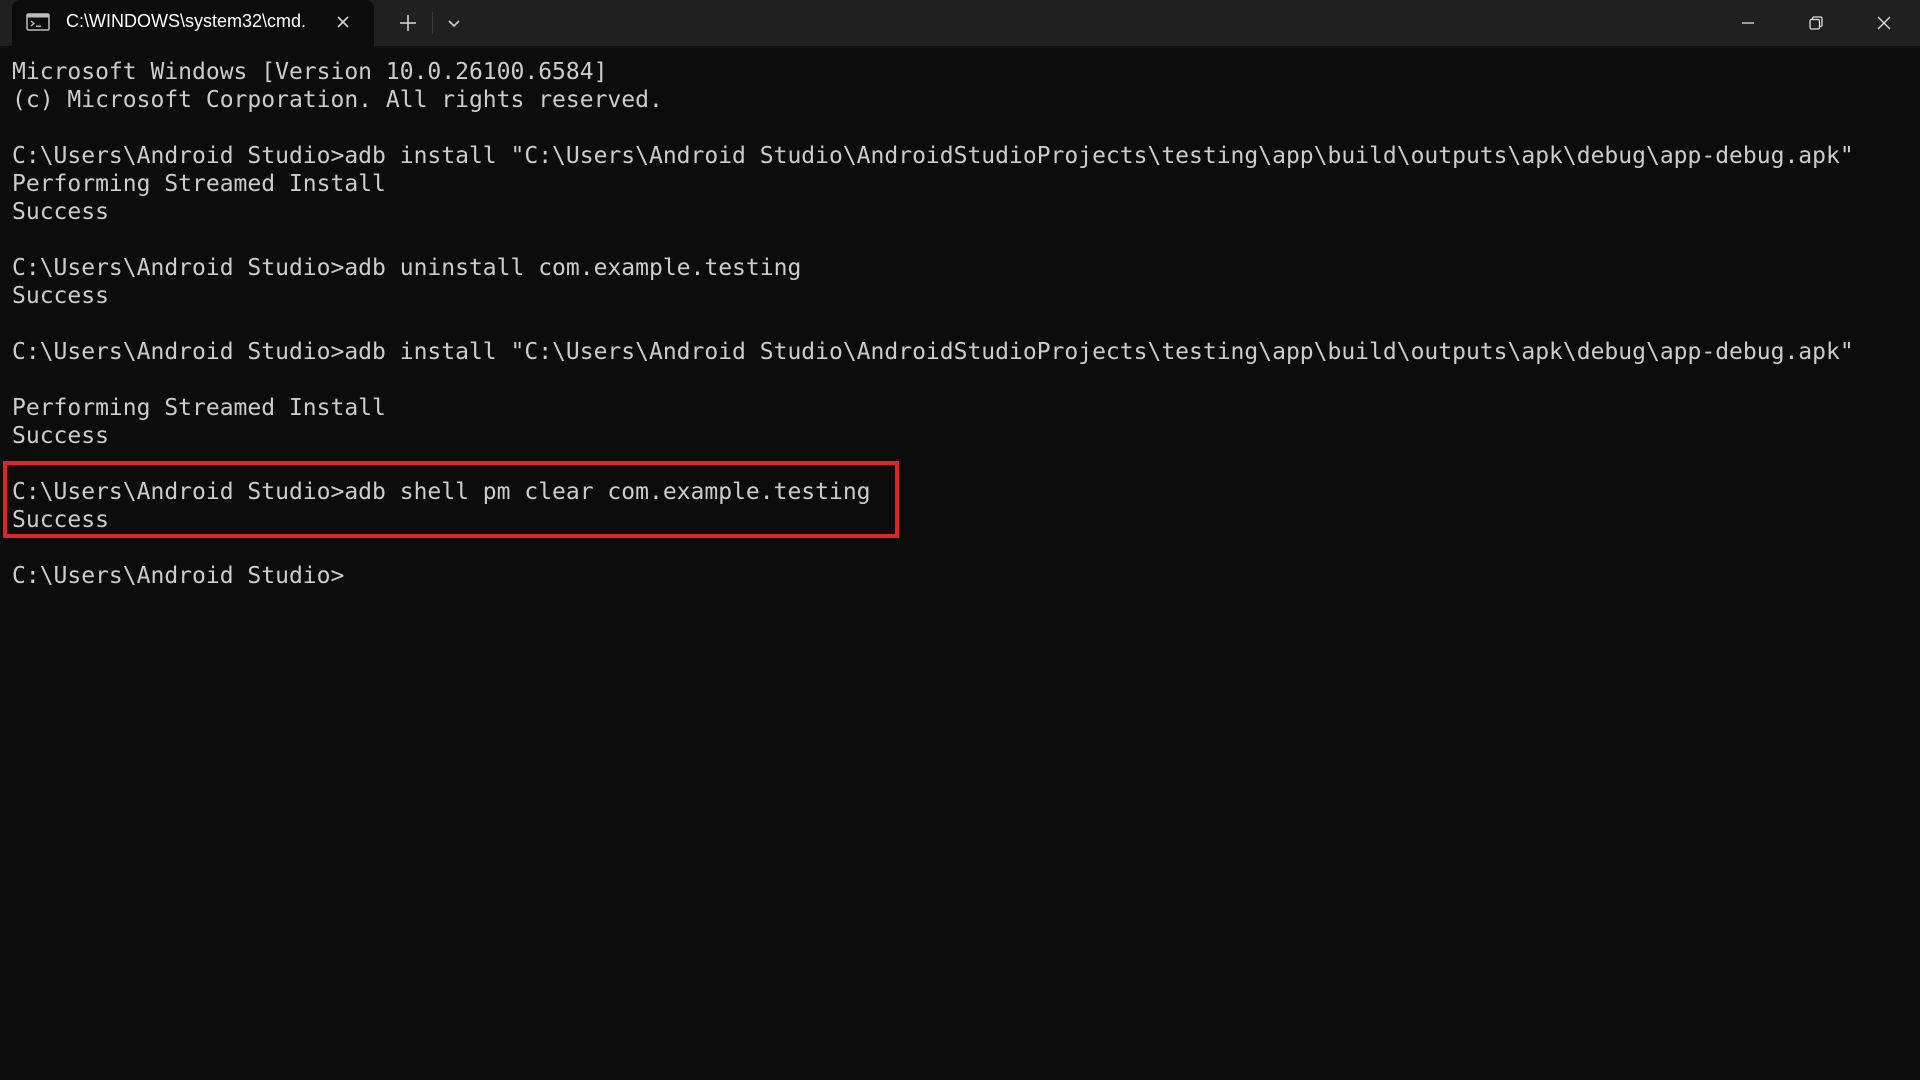  I want to click on tab-separator, so click(432, 23).